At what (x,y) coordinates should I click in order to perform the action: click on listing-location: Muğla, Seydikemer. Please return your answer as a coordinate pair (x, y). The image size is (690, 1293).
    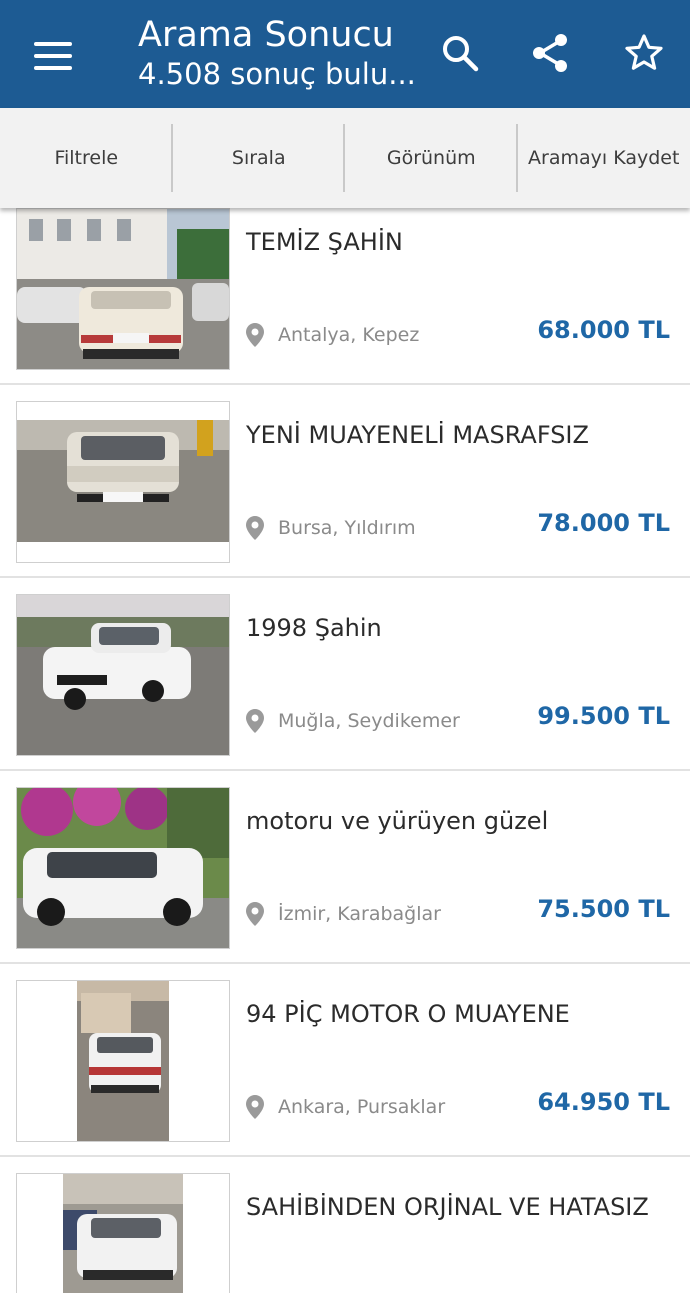
    Looking at the image, I should click on (353, 721).